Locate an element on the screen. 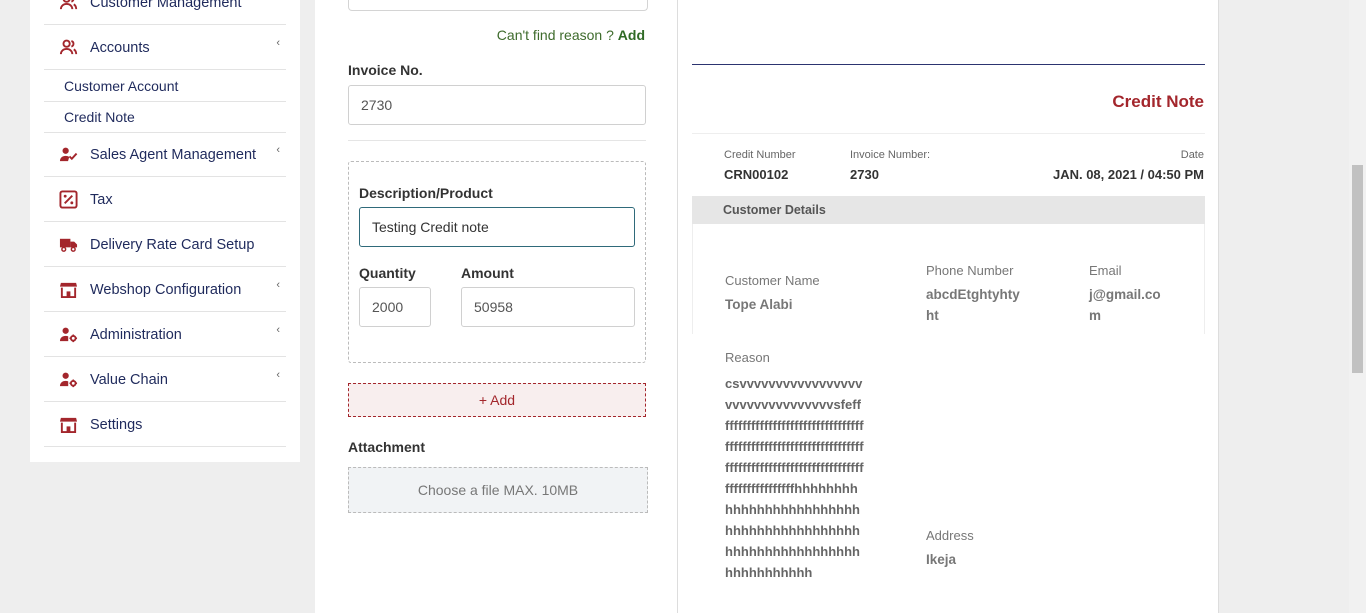 The width and height of the screenshot is (1366, 613). customer-details-header: Customer Details is located at coordinates (948, 210).